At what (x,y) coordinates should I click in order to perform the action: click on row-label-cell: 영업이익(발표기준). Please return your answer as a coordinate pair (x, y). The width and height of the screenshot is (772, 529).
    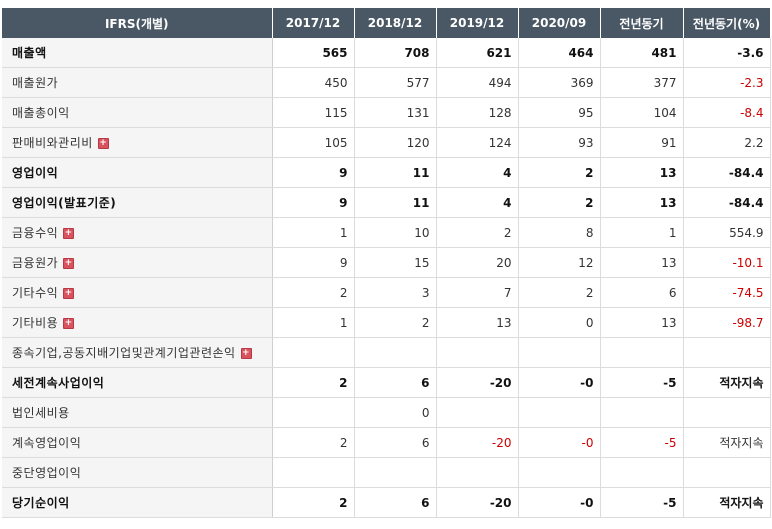
    Looking at the image, I should click on (137, 202).